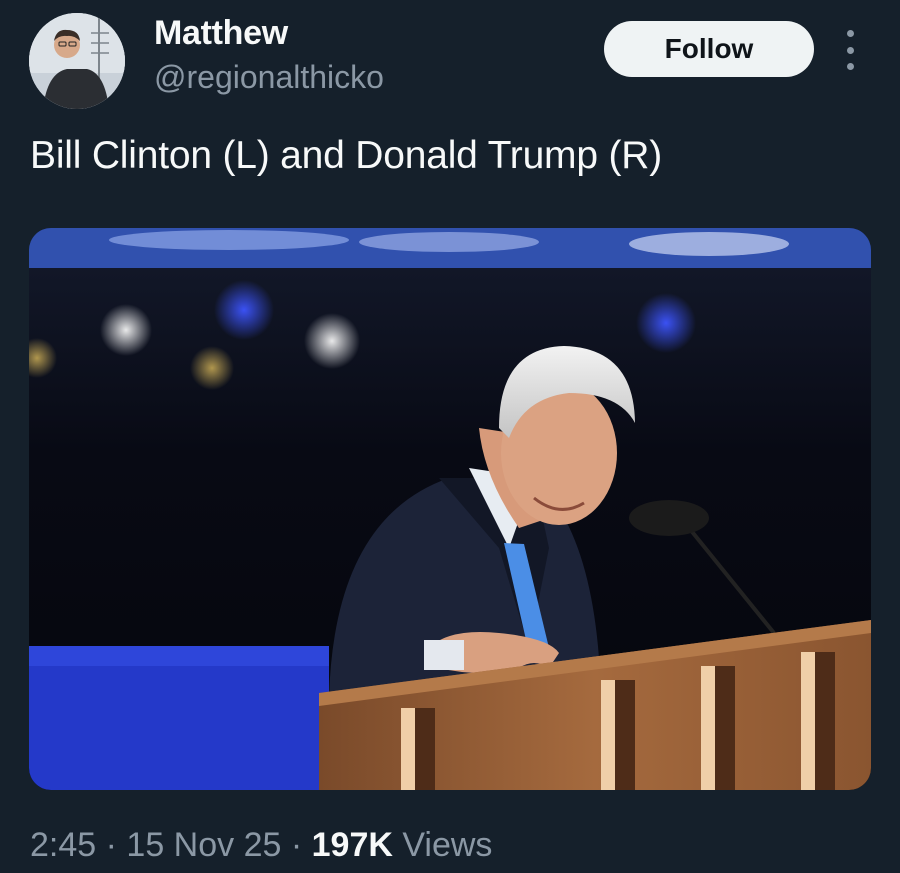 The image size is (900, 873). Describe the element at coordinates (346, 155) in the screenshot. I see `tweet-text: Bill Clinton (L) and Donald Trump (R)` at that location.